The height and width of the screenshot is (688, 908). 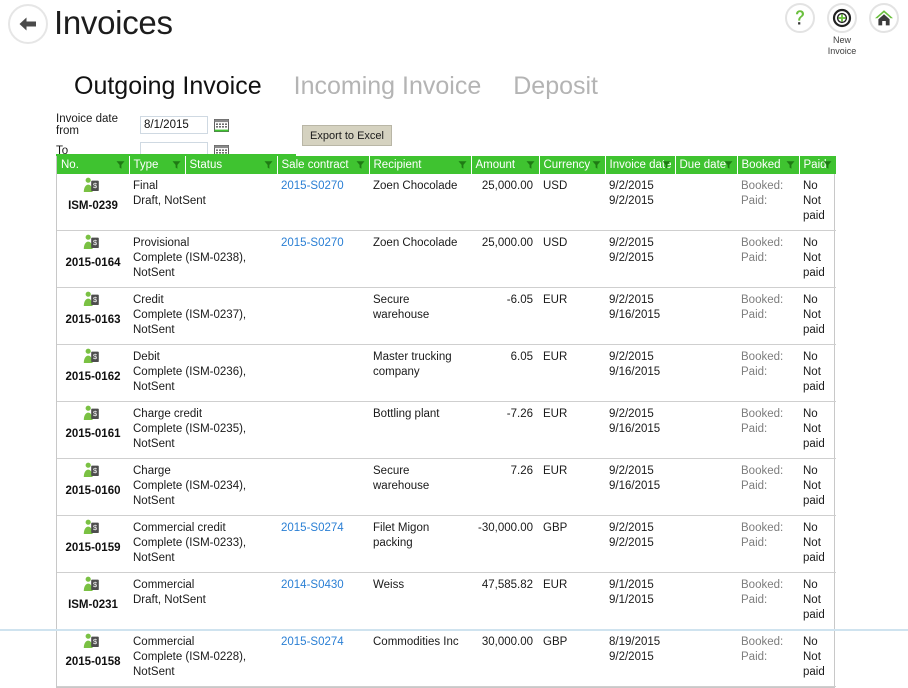 I want to click on cell-currency: EUR, so click(x=572, y=316).